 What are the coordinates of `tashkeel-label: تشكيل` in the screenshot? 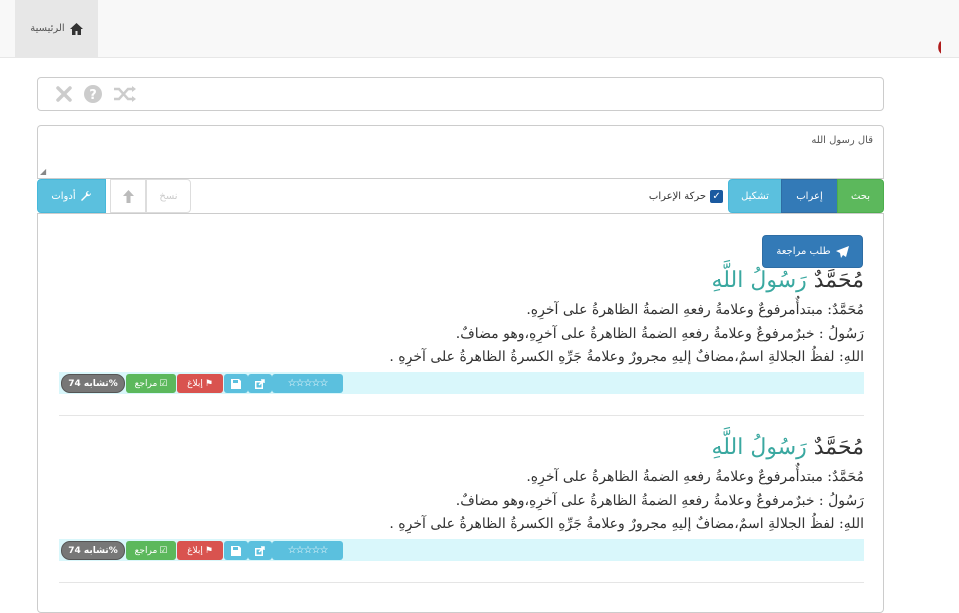 It's located at (755, 196).